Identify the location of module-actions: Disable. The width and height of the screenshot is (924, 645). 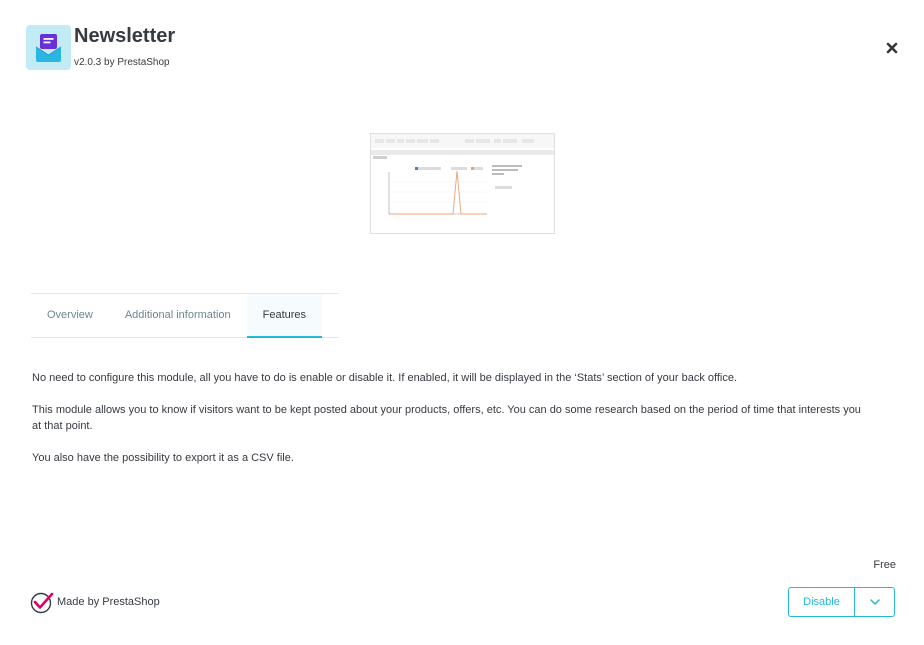
(841, 602).